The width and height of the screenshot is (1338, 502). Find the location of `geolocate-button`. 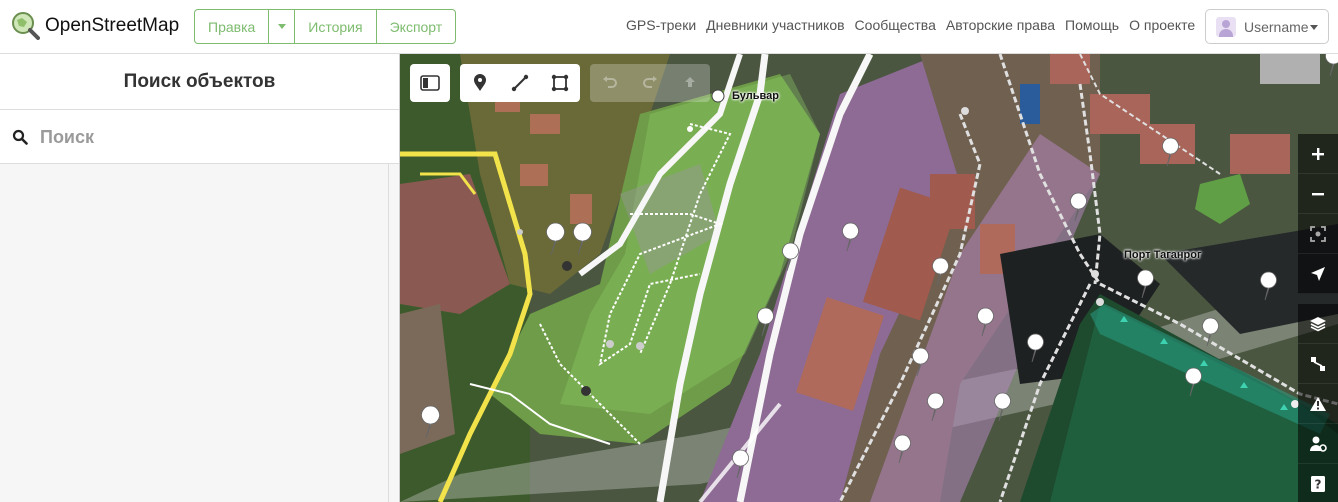

geolocate-button is located at coordinates (1318, 274).